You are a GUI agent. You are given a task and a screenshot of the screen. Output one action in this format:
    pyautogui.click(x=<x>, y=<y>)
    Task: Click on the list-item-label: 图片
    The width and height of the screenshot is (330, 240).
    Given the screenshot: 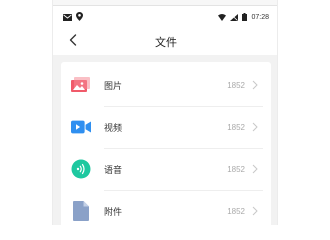 What is the action you would take?
    pyautogui.click(x=113, y=85)
    